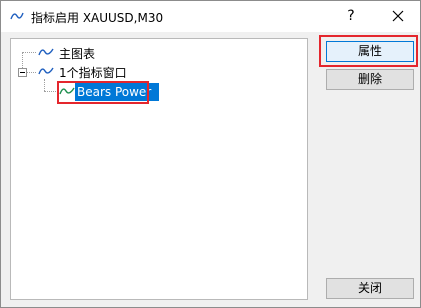 This screenshot has height=308, width=421. What do you see at coordinates (22, 72) in the screenshot?
I see `collapse-toggle` at bounding box center [22, 72].